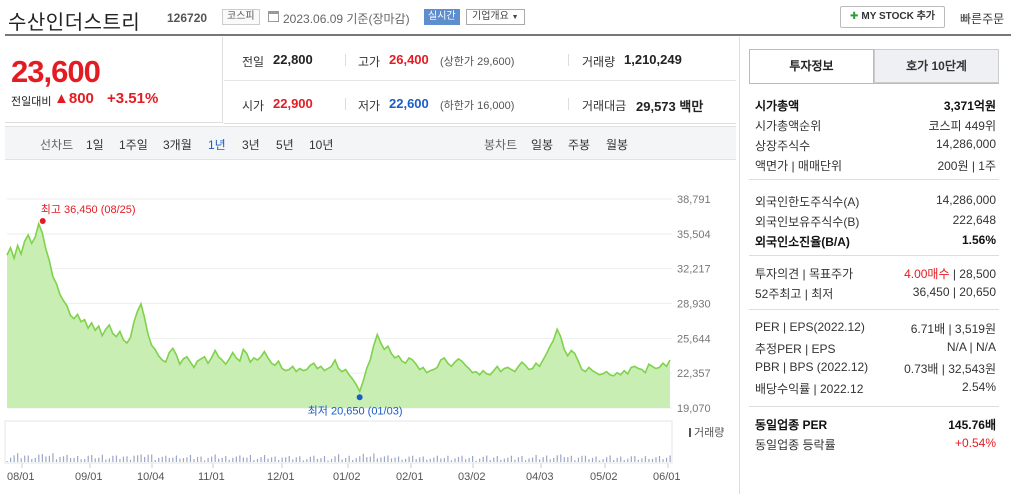  Describe the element at coordinates (347, 477) in the screenshot. I see `x-tick-label: 01/02` at that location.